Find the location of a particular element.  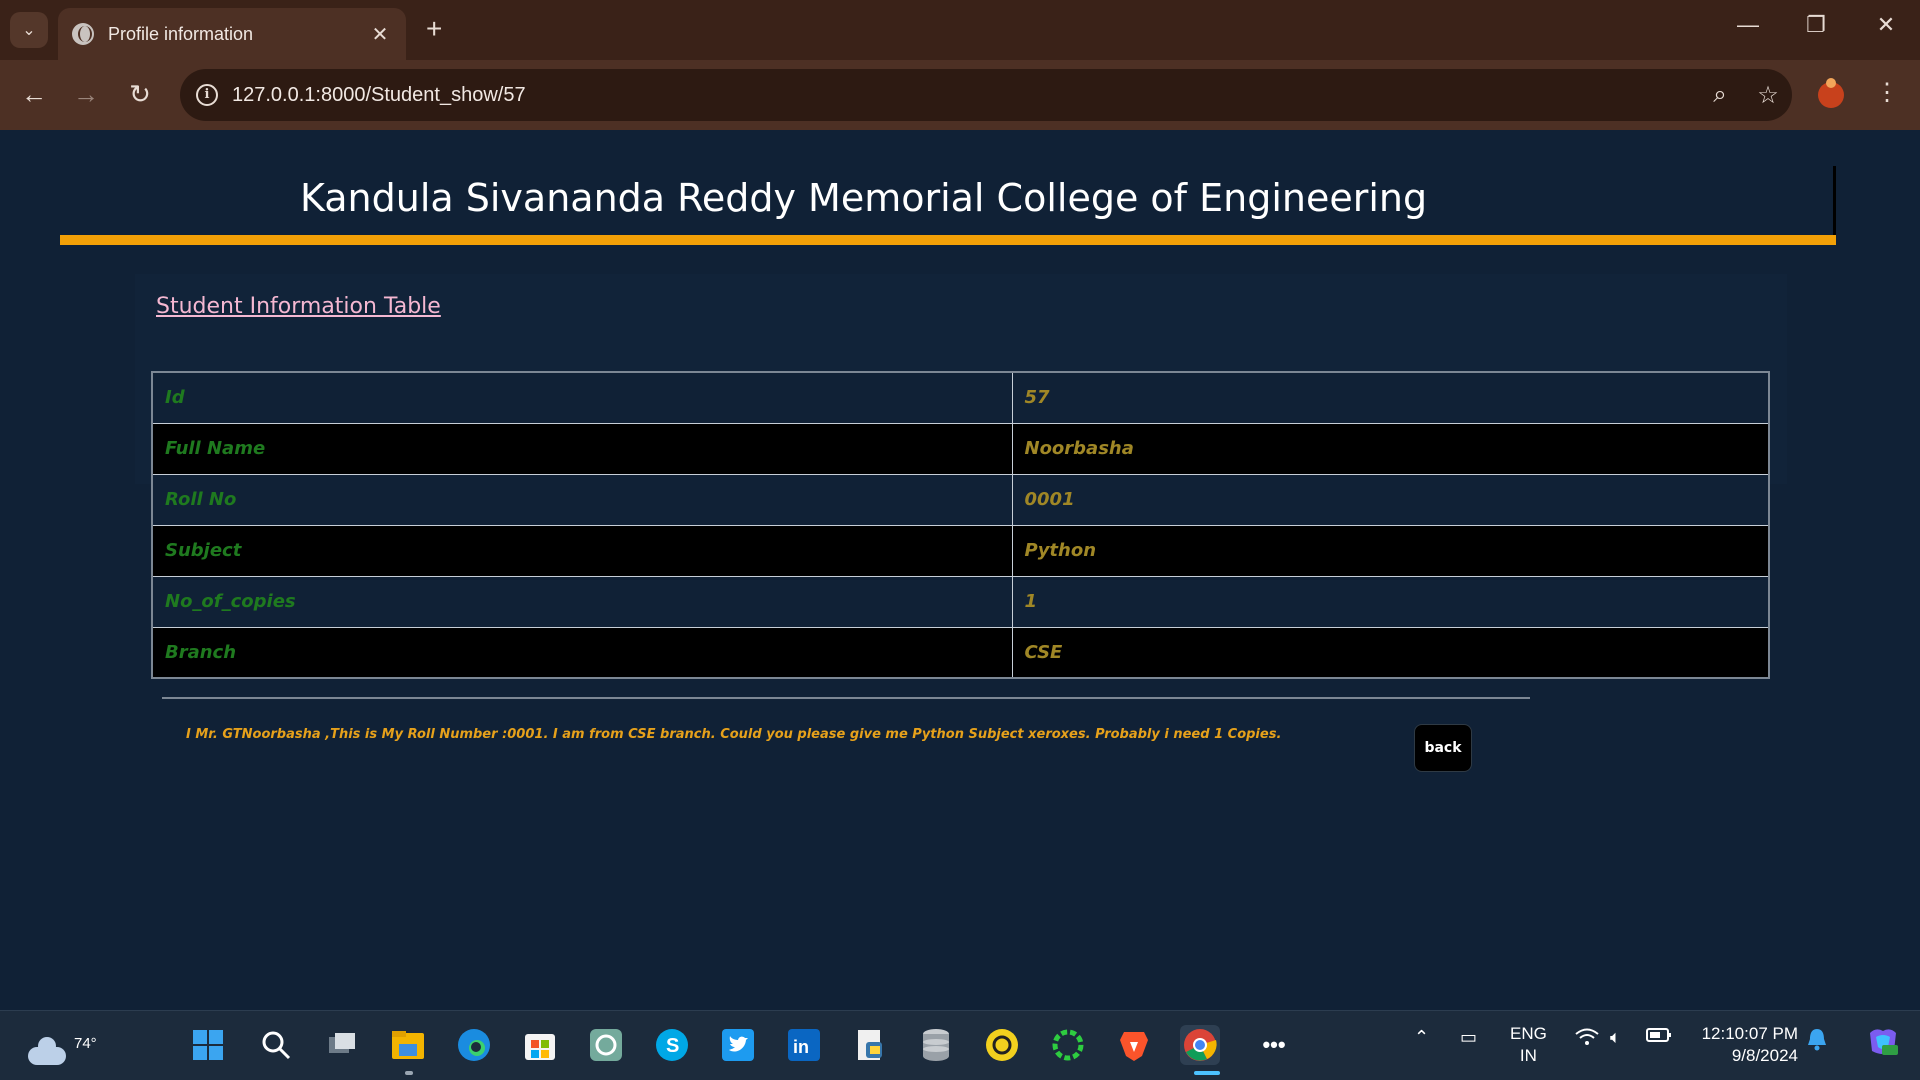

globe-icon is located at coordinates (83, 34).